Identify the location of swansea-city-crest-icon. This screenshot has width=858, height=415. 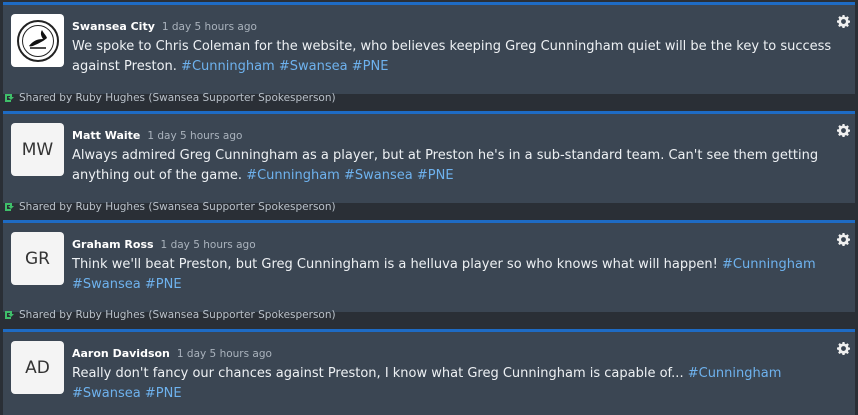
(37, 40).